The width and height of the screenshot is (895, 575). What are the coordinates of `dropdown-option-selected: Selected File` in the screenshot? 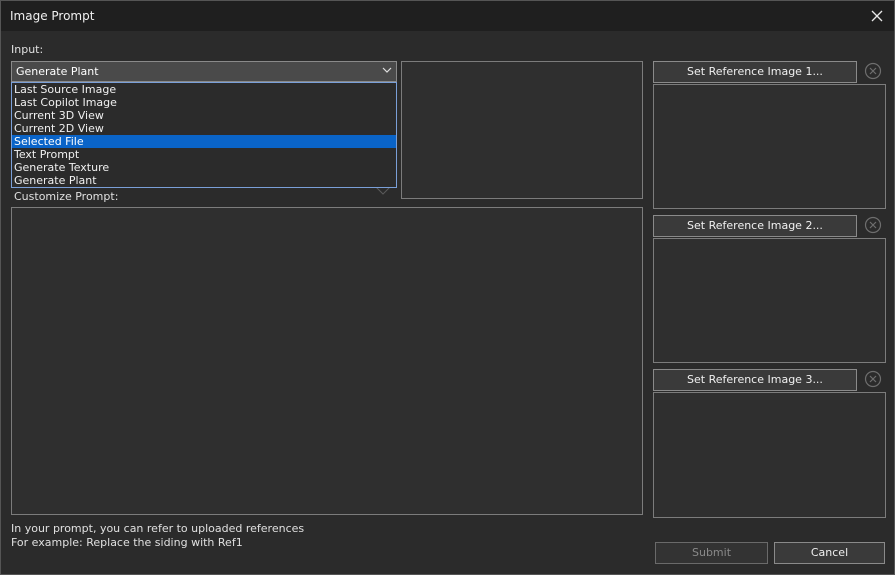 It's located at (204, 141).